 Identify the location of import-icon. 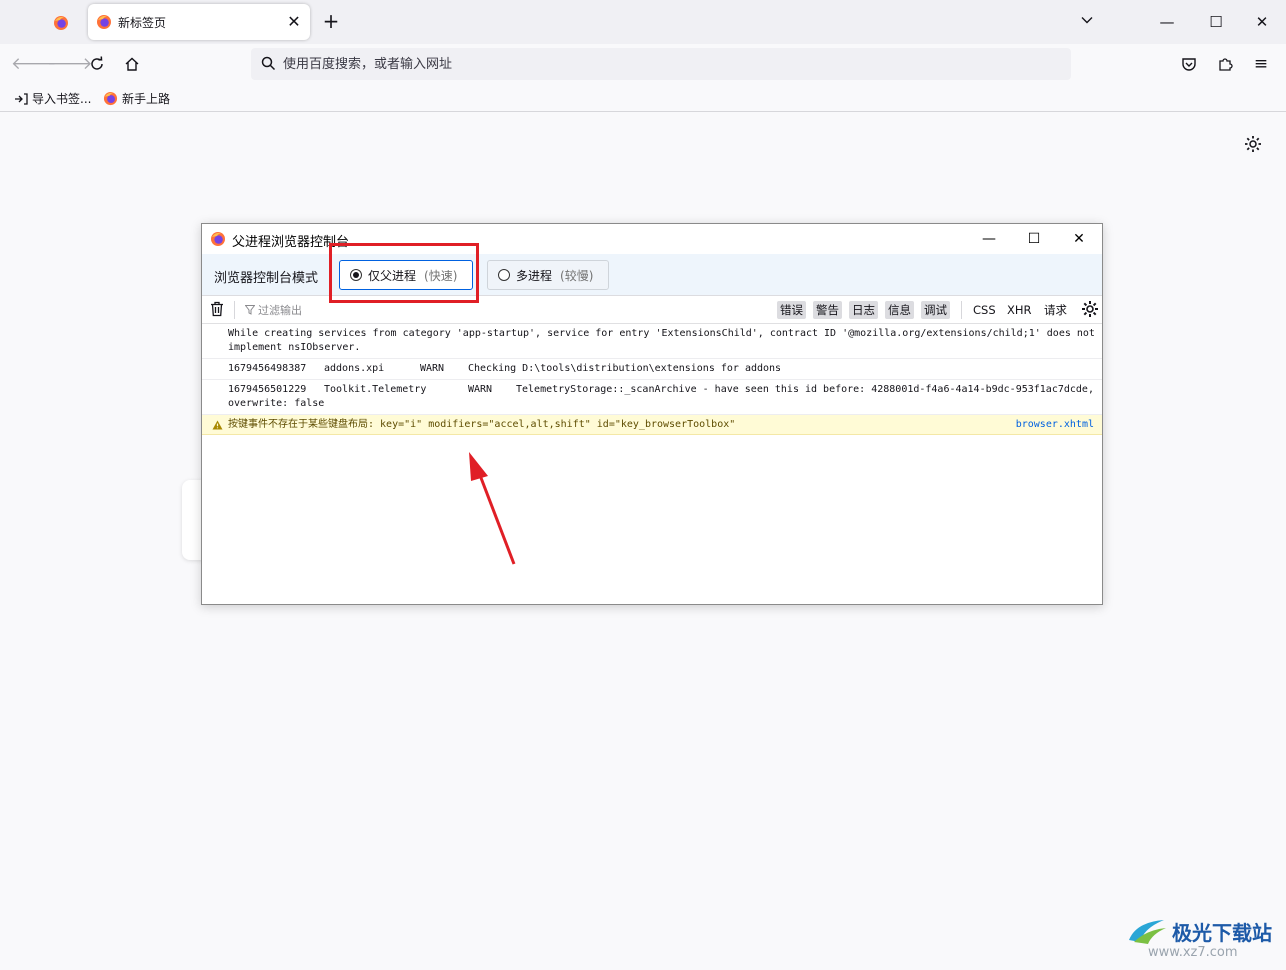
(21, 98).